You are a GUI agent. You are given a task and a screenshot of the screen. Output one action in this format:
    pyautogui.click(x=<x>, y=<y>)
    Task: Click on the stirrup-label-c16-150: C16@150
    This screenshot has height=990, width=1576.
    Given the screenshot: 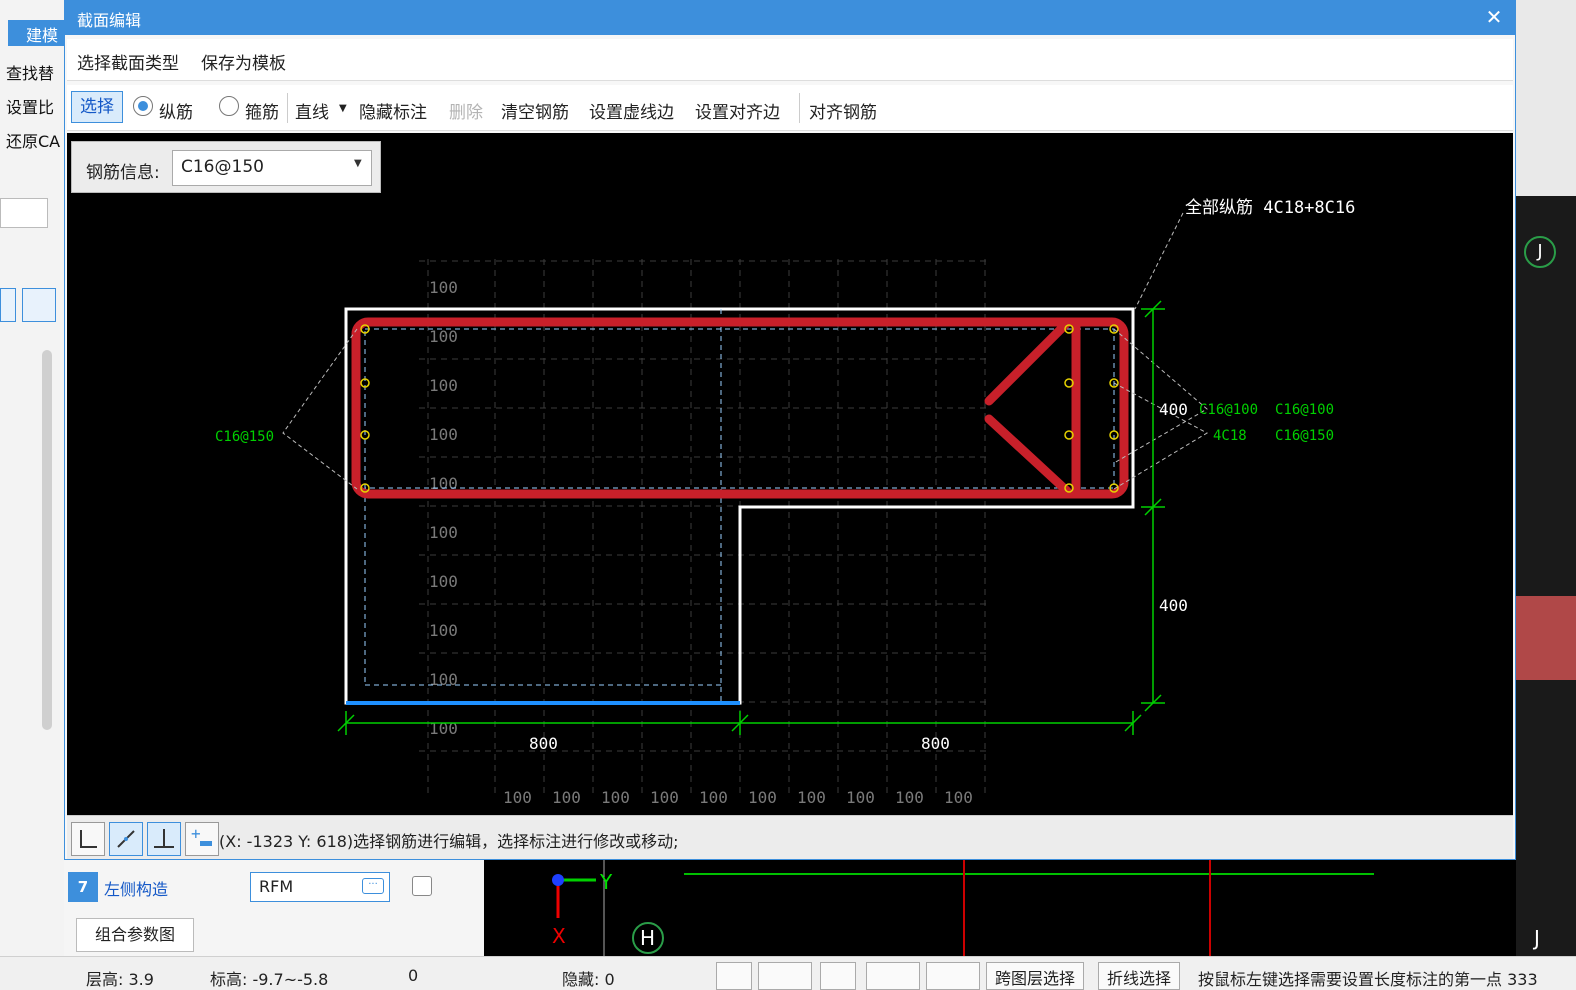 What is the action you would take?
    pyautogui.click(x=1304, y=436)
    